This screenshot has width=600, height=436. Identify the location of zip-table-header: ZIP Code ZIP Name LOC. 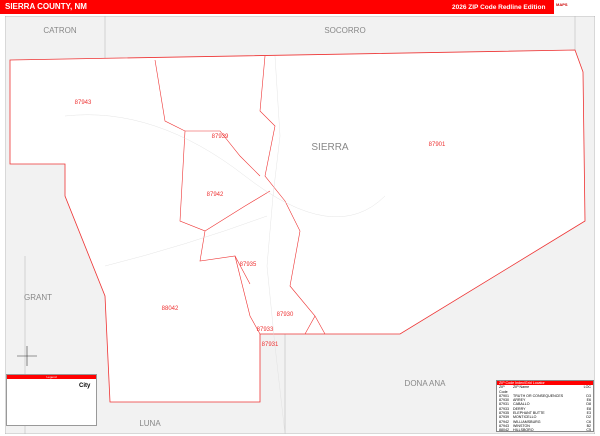
(545, 389).